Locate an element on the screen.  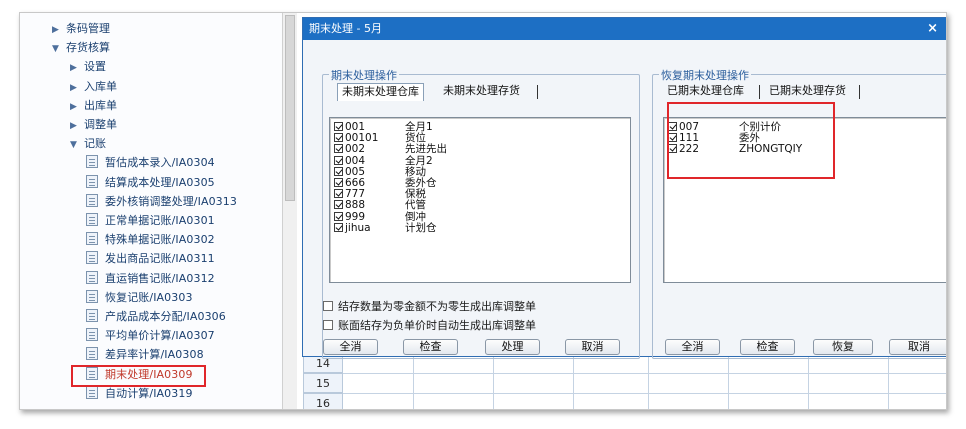
nav-item-label: 平均单价计算/IA0307 is located at coordinates (160, 336).